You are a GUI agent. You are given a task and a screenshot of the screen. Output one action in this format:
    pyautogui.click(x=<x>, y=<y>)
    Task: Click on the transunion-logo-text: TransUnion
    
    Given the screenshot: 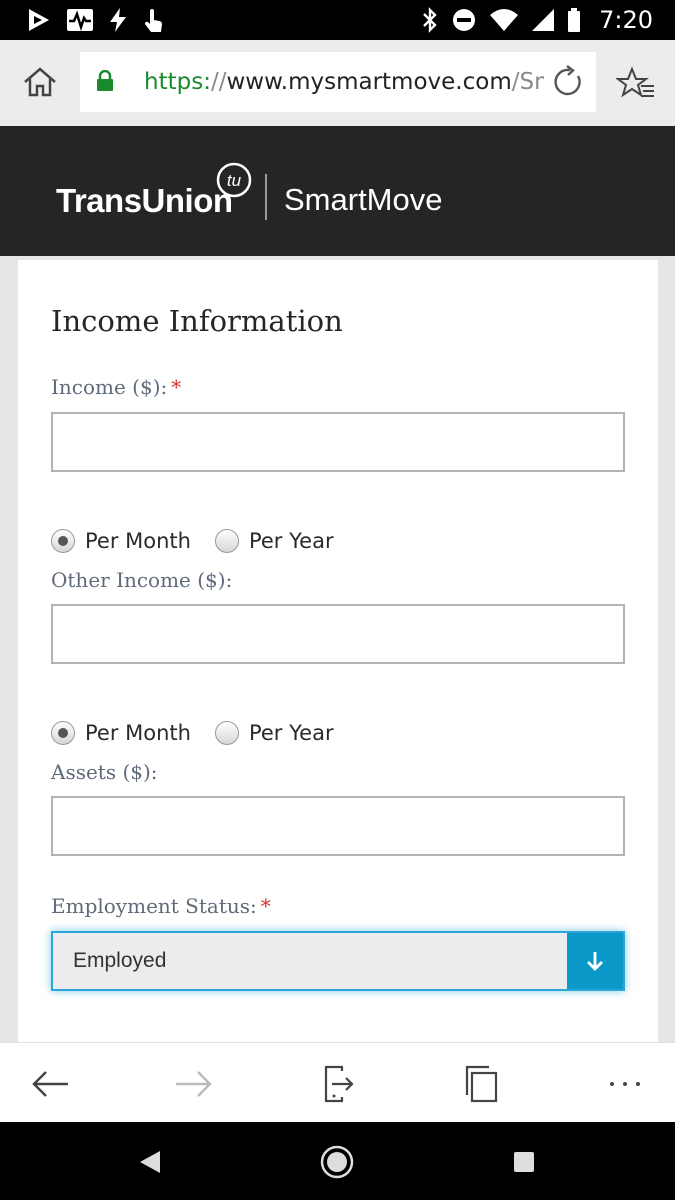 What is the action you would take?
    pyautogui.click(x=144, y=200)
    